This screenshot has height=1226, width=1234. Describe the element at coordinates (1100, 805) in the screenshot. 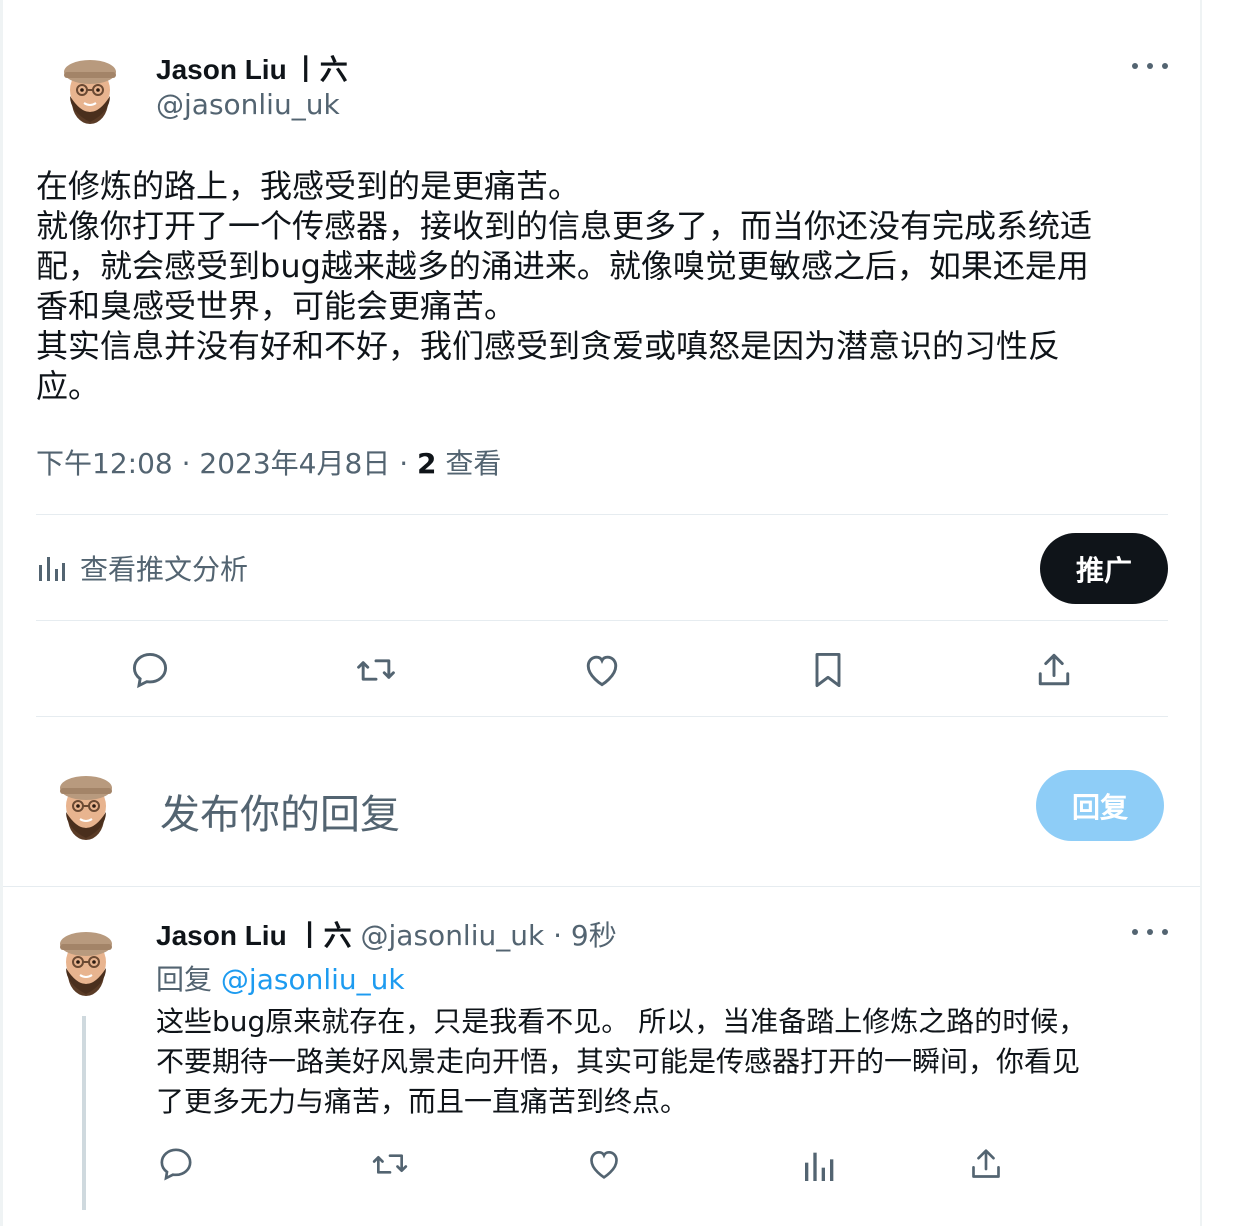

I see `reply-submit-button: 回复` at that location.